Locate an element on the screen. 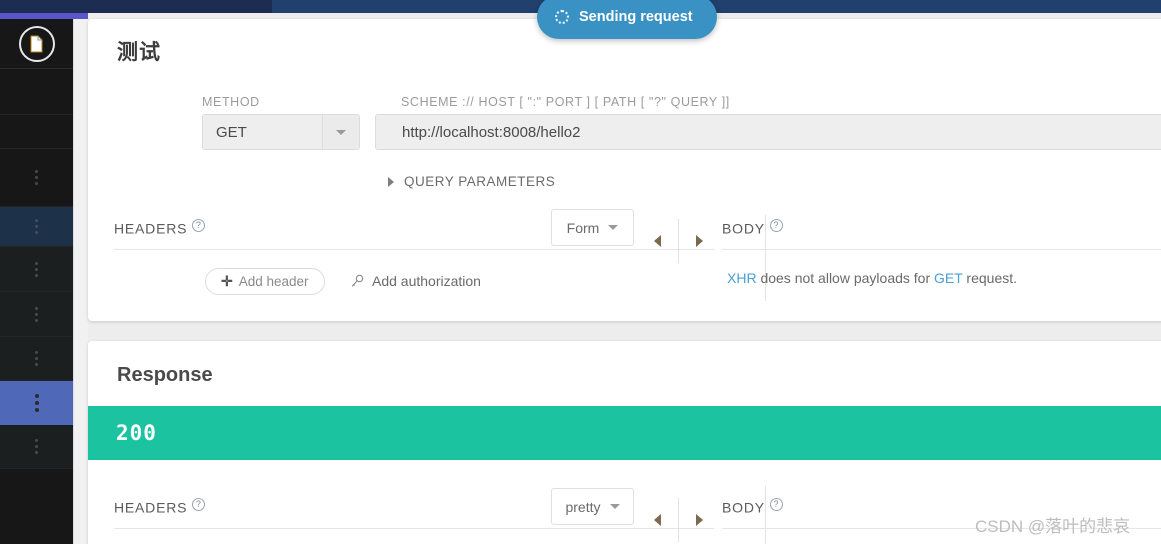  get-link: GET is located at coordinates (948, 278).